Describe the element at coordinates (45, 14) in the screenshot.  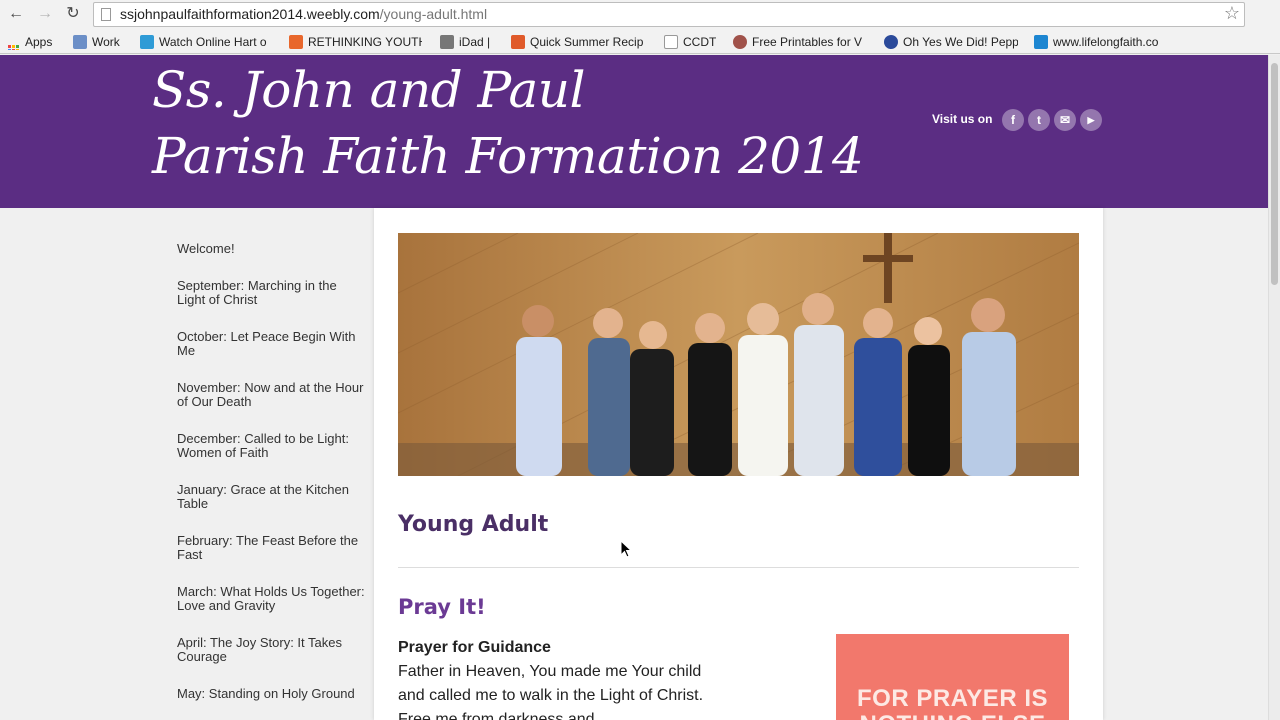
I see `forward-arrow-icon: →` at that location.